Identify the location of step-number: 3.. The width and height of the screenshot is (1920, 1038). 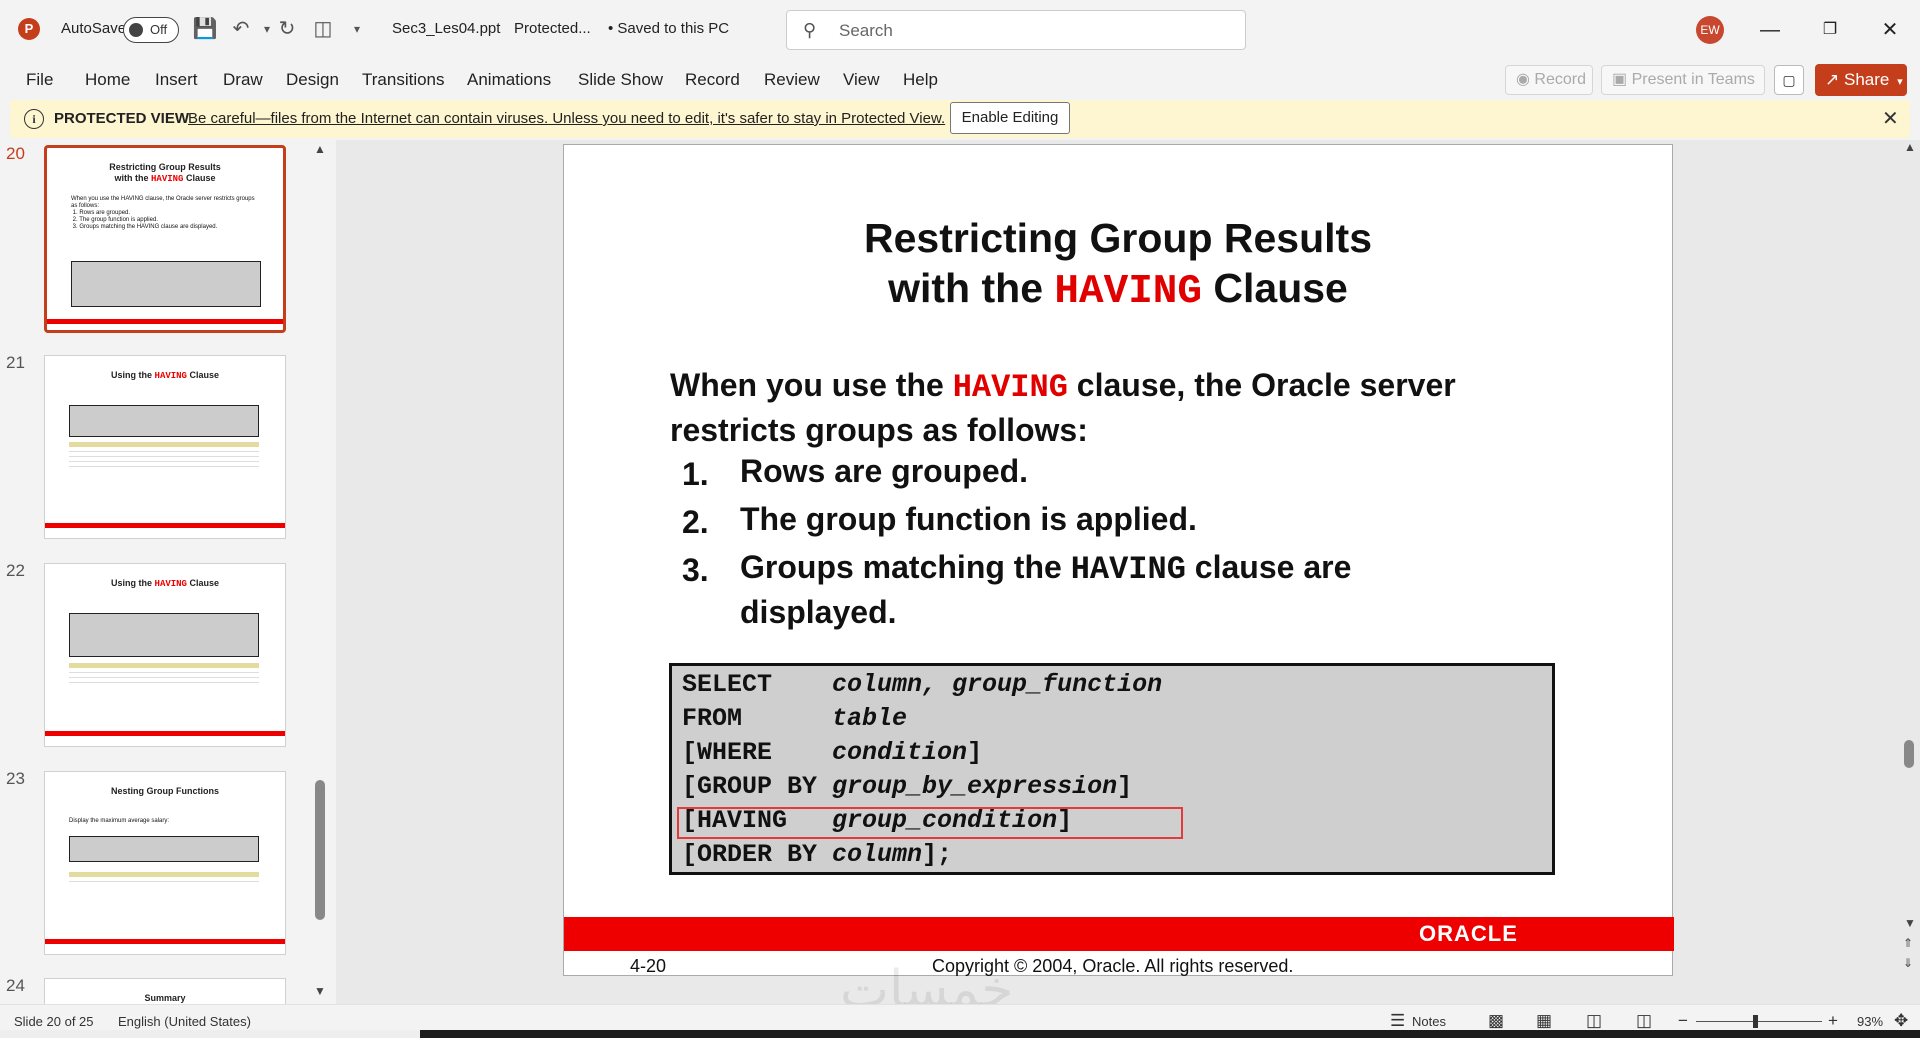
(695, 570).